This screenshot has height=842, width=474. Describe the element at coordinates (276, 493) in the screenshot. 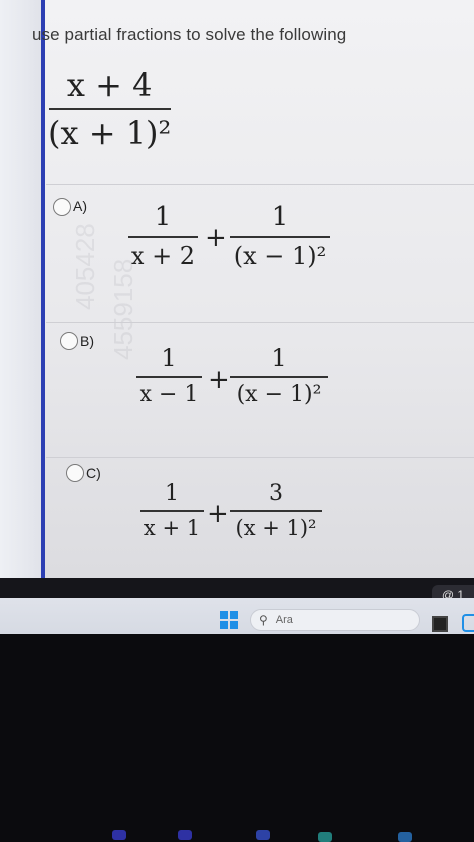

I see `option-c-term2-numerator: 3` at that location.